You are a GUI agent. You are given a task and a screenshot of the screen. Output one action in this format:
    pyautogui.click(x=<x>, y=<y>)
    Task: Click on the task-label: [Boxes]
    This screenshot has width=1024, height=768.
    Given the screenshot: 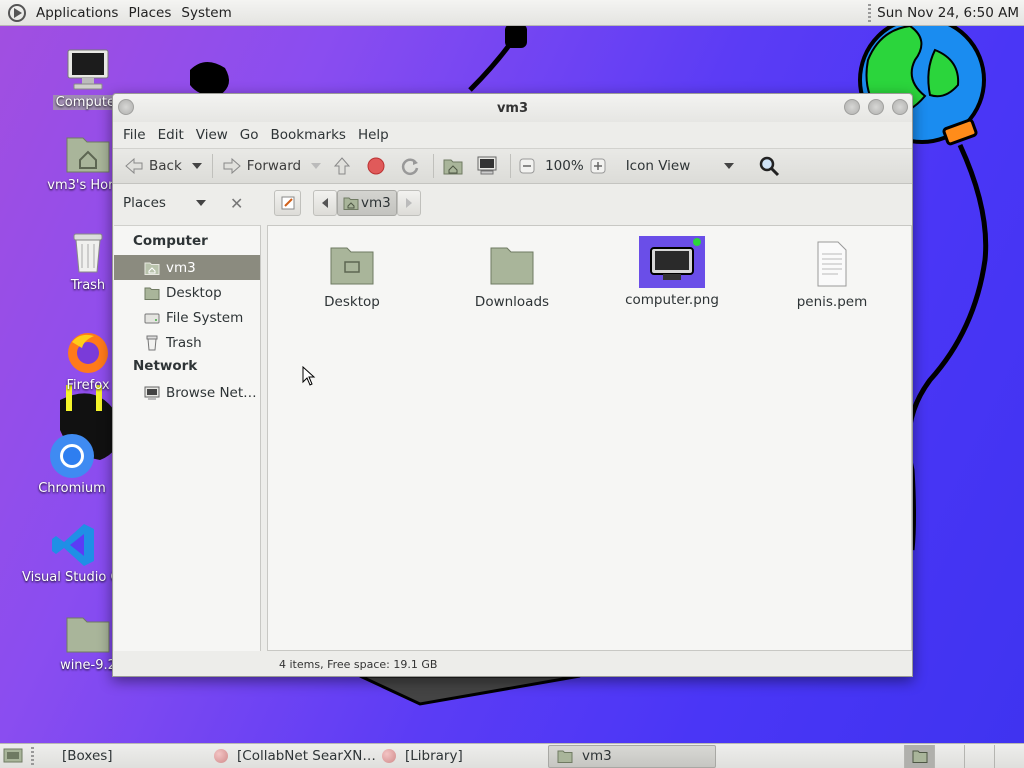 What is the action you would take?
    pyautogui.click(x=87, y=756)
    